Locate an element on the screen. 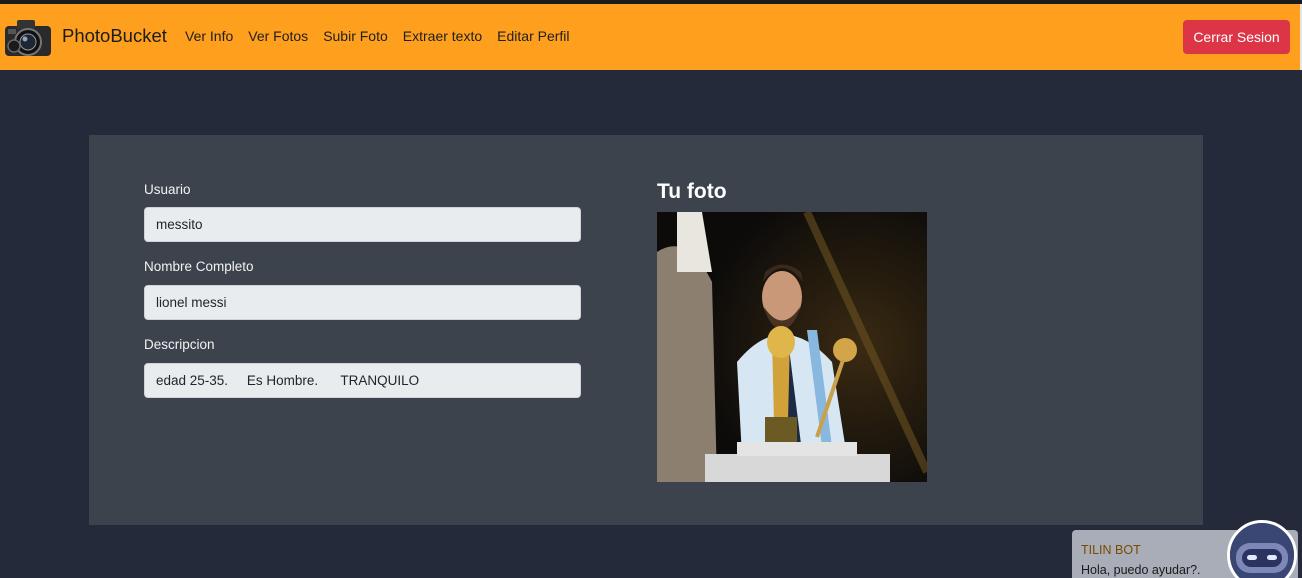  photo-title: Tu foto is located at coordinates (692, 191).